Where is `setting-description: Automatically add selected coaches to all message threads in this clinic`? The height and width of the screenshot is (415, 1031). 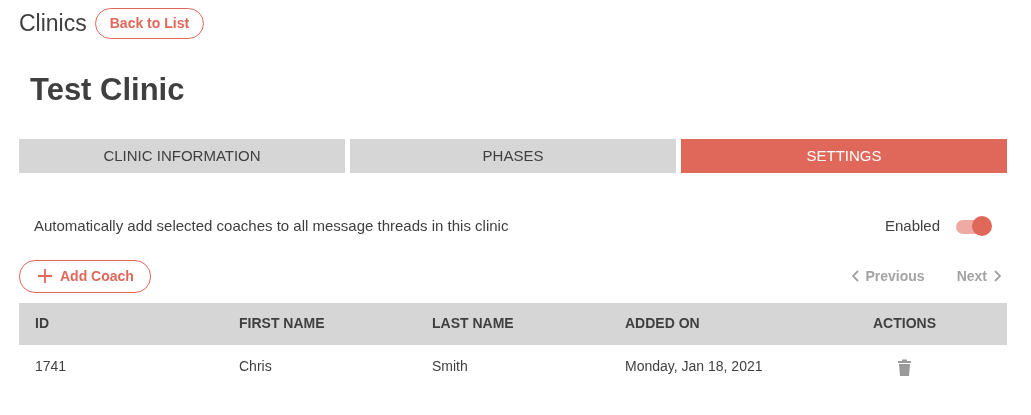
setting-description: Automatically add selected coaches to all message threads in this clinic is located at coordinates (271, 226).